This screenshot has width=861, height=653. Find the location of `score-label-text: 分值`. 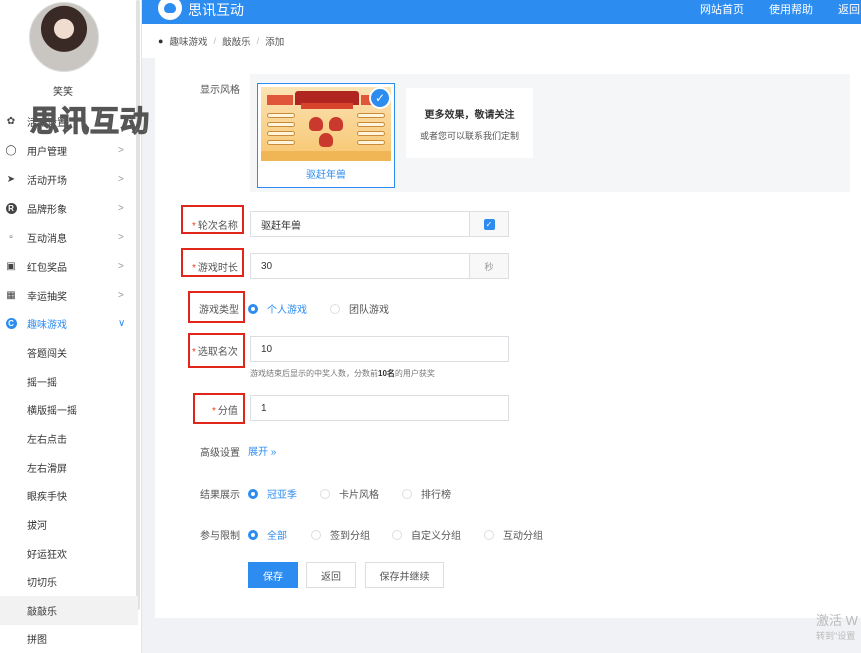

score-label-text: 分值 is located at coordinates (227, 411).